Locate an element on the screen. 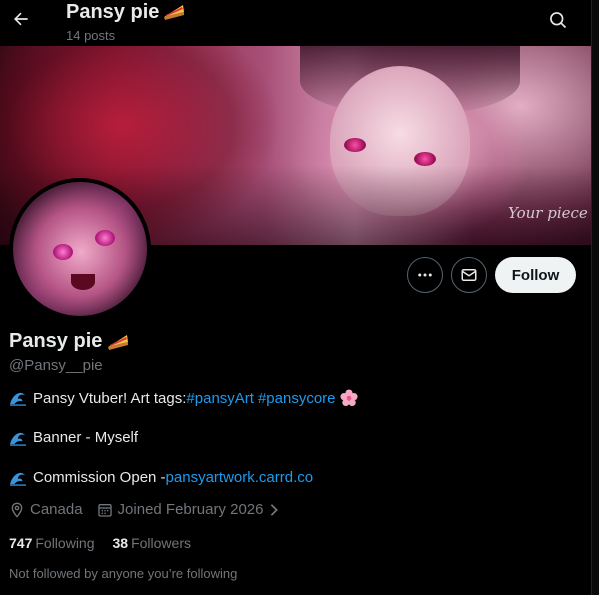 The height and width of the screenshot is (595, 599). joined-text: Joined February 2026 is located at coordinates (190, 509).